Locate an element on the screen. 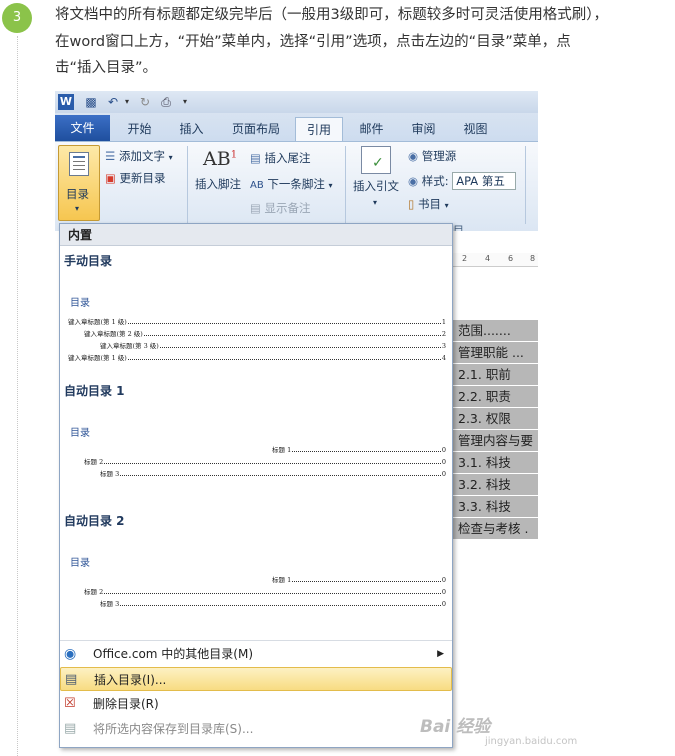  tab-insert: 插入 is located at coordinates (191, 129).